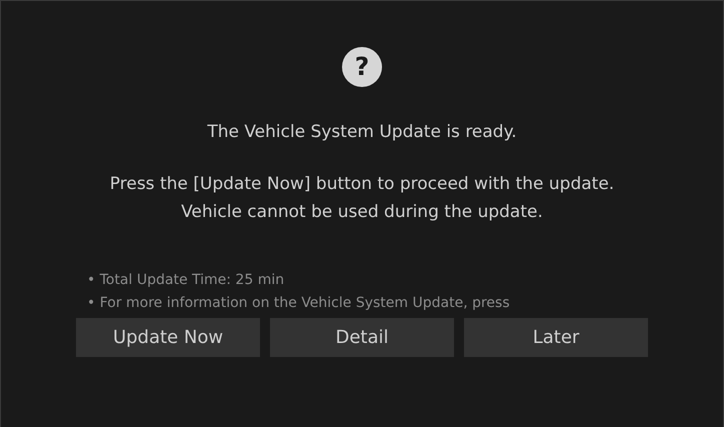 This screenshot has width=724, height=427. Describe the element at coordinates (362, 132) in the screenshot. I see `dialog-title: The Vehicle System Update is ready.` at that location.